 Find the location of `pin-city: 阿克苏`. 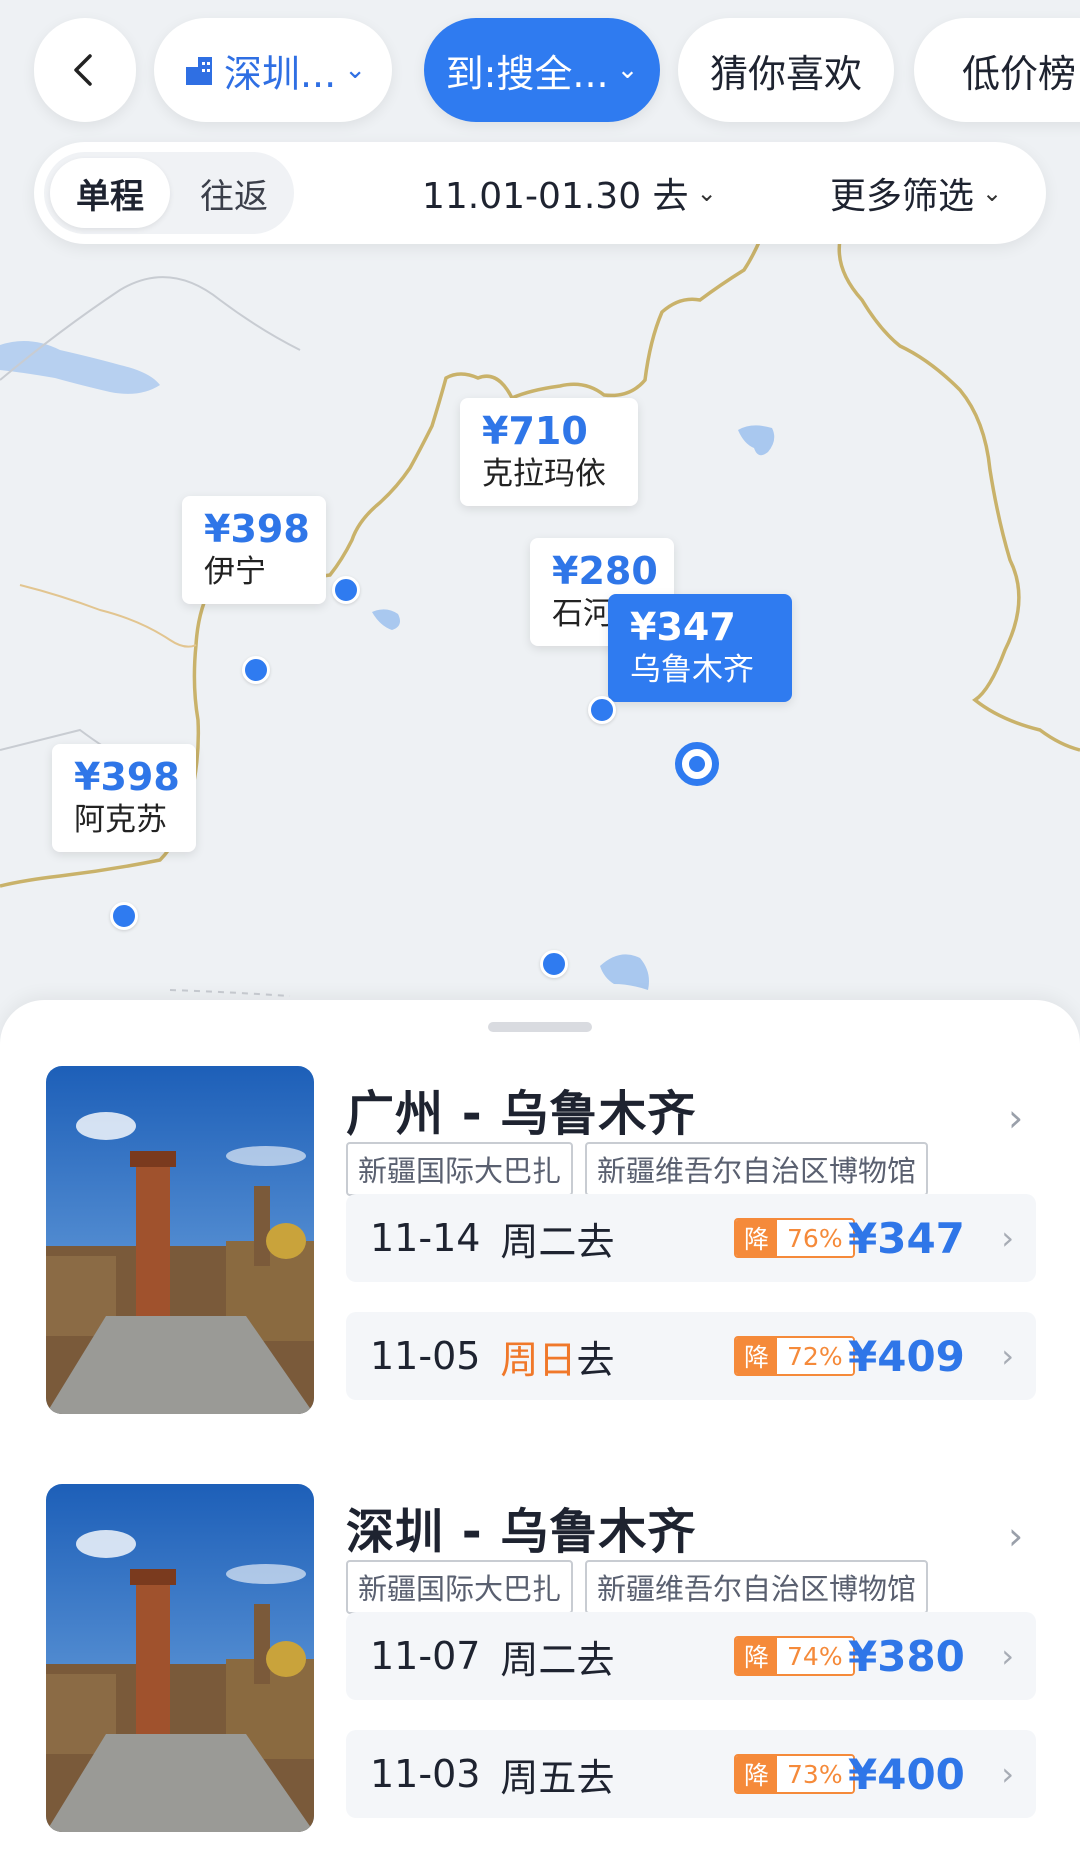

pin-city: 阿克苏 is located at coordinates (120, 820).